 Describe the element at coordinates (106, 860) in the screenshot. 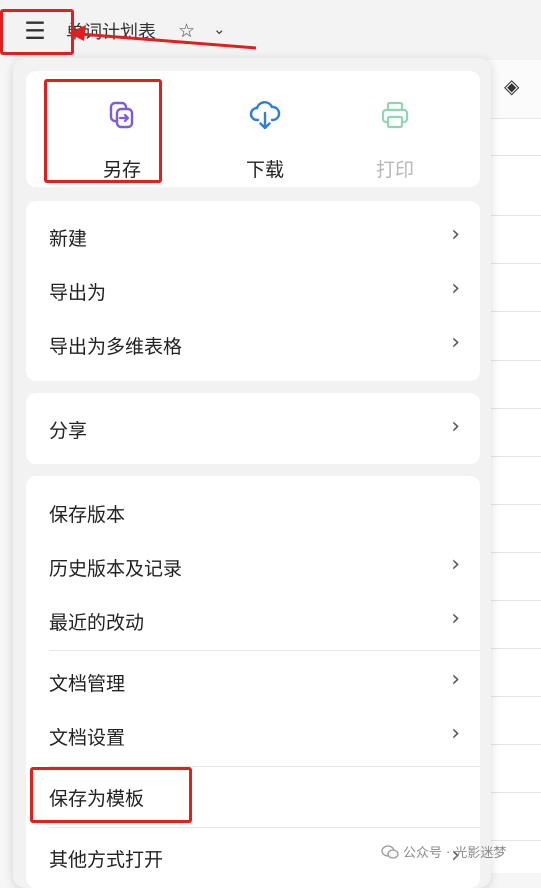

I see `menu-item-label: 其他方式打开` at that location.